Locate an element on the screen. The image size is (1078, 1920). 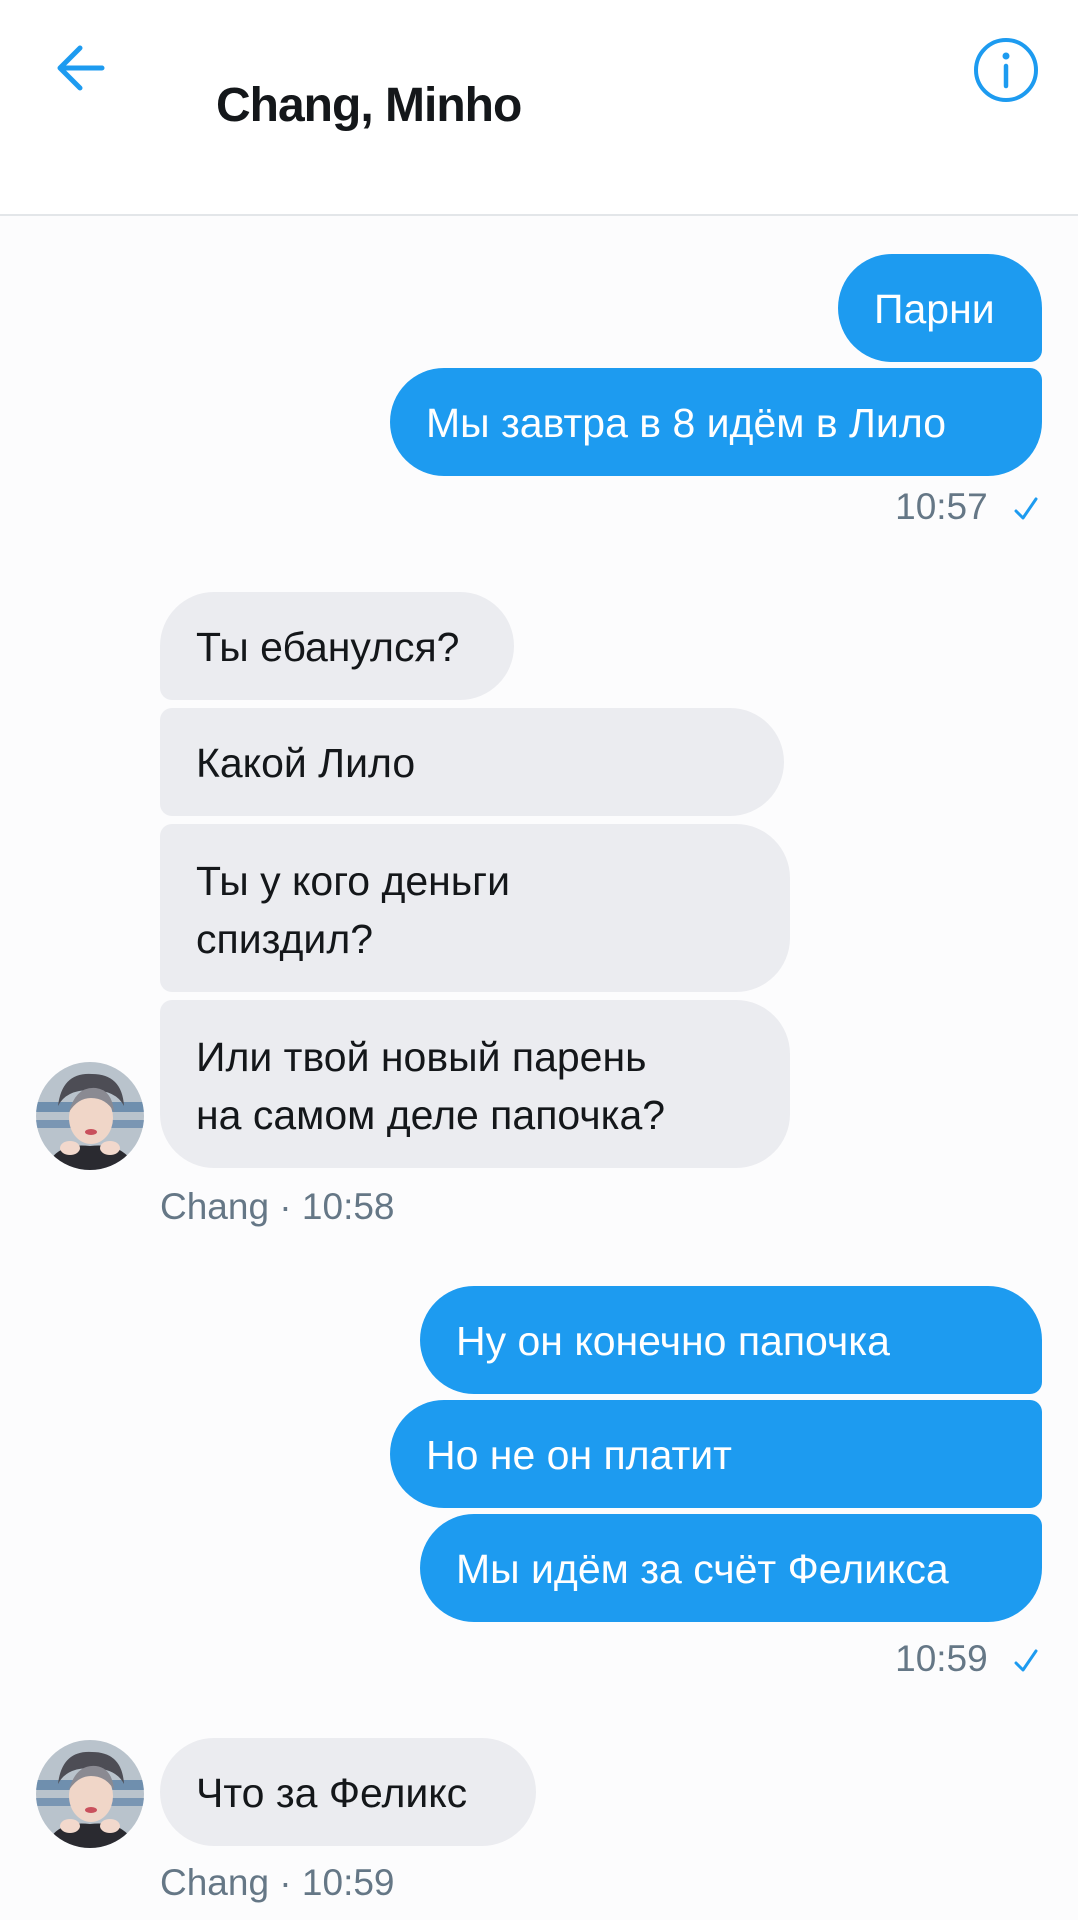
message-text: Но не он платит is located at coordinates (579, 1455).